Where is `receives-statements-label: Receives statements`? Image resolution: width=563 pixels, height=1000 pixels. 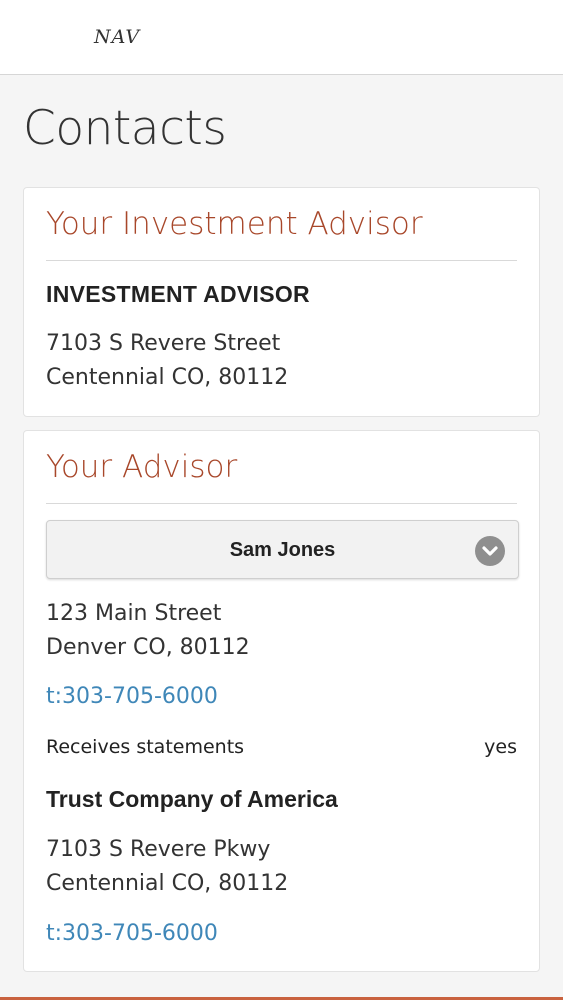 receives-statements-label: Receives statements is located at coordinates (145, 747).